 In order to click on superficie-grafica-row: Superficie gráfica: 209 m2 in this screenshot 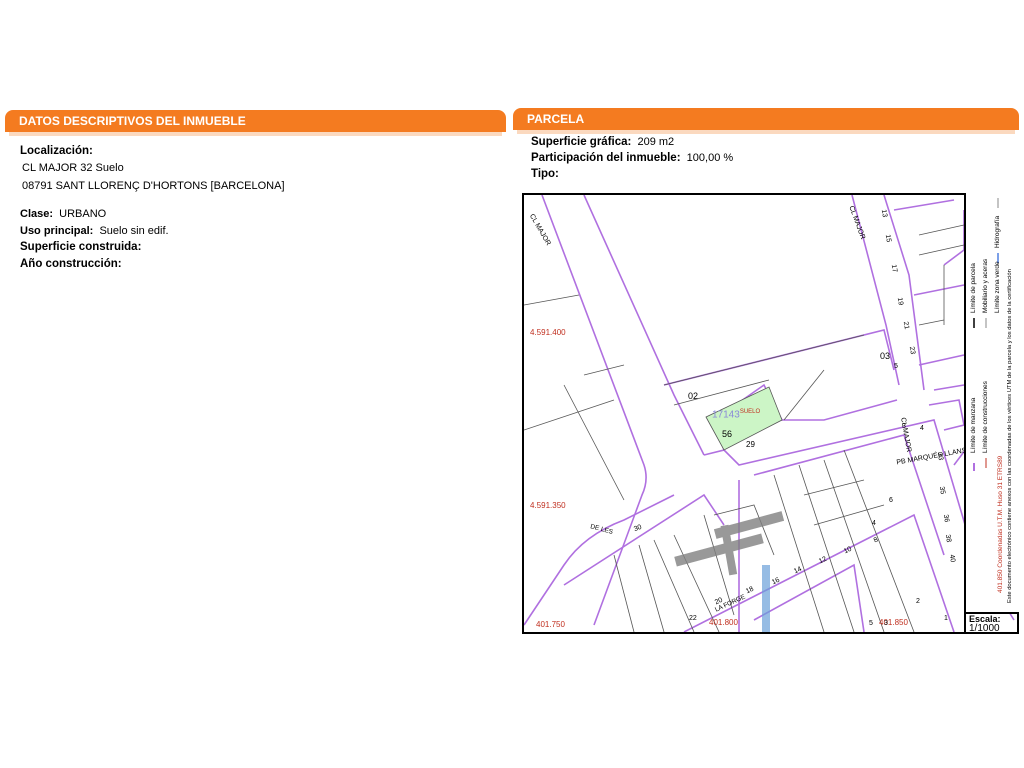, I will do `click(602, 142)`.